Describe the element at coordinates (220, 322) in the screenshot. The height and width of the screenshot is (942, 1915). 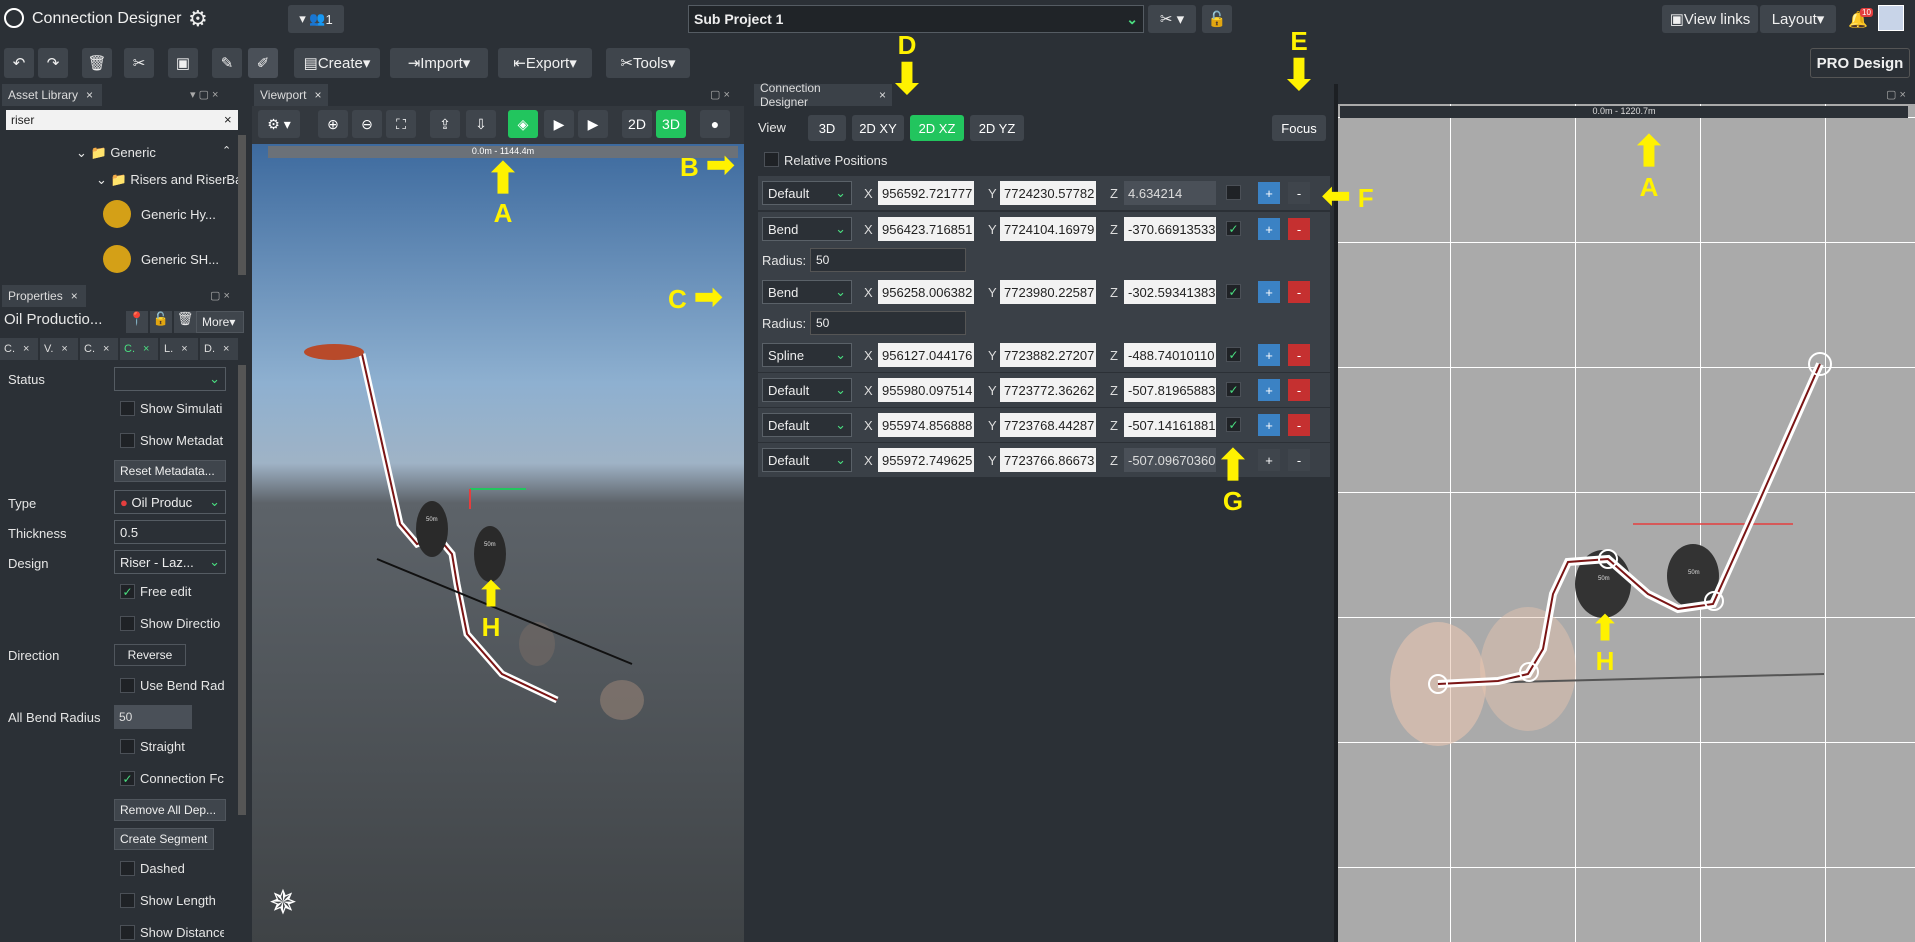
I see `more-button: More ▾` at that location.